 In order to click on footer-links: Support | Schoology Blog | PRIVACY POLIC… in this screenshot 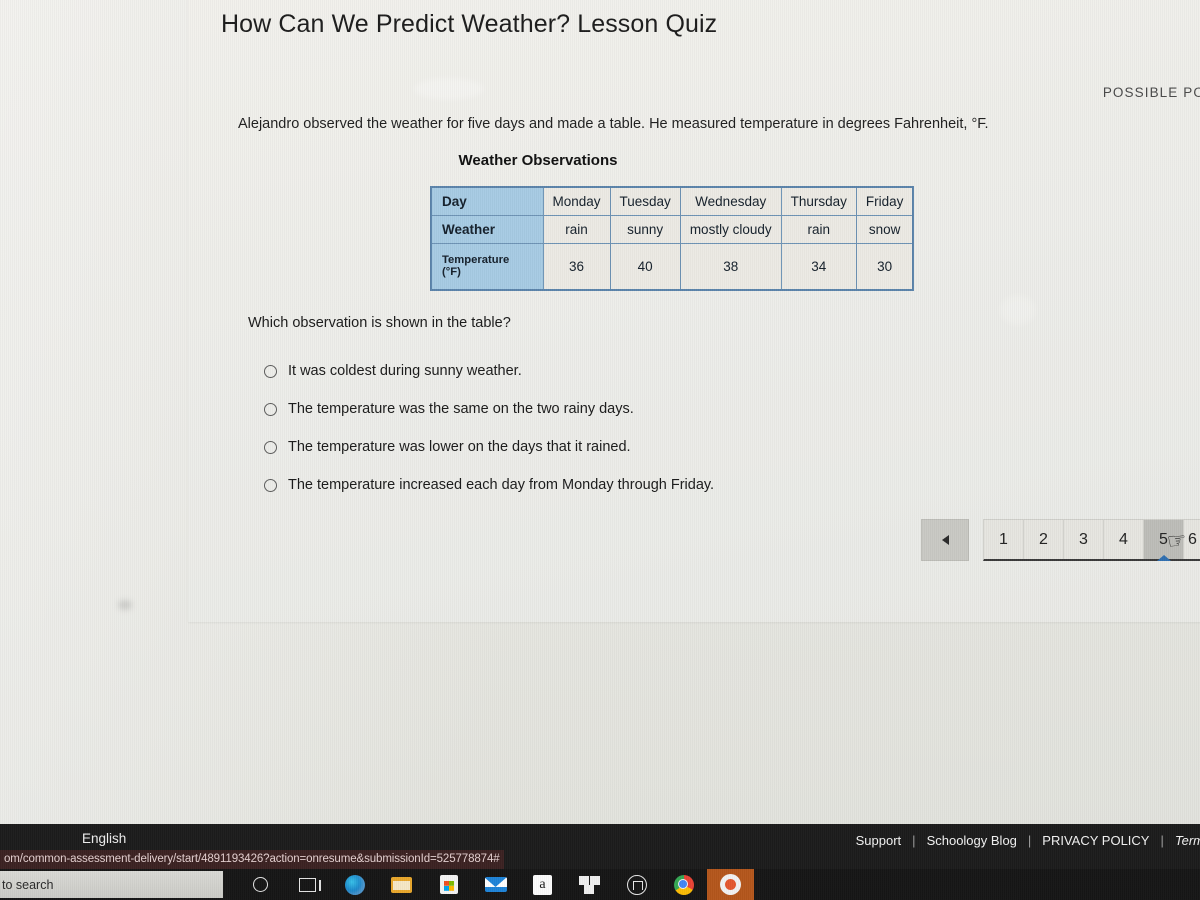, I will do `click(1028, 840)`.